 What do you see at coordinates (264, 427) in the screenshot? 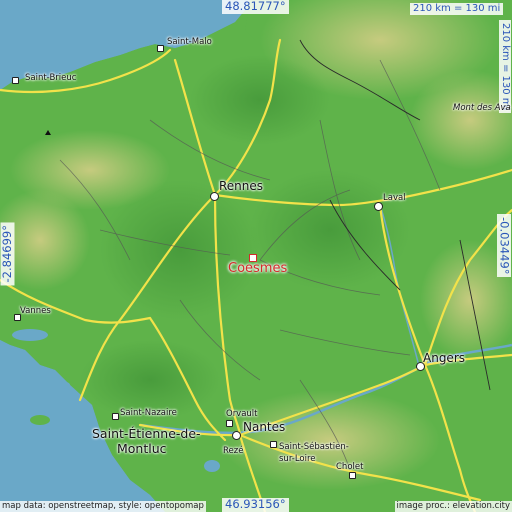
I see `label-nantes: Nantes` at bounding box center [264, 427].